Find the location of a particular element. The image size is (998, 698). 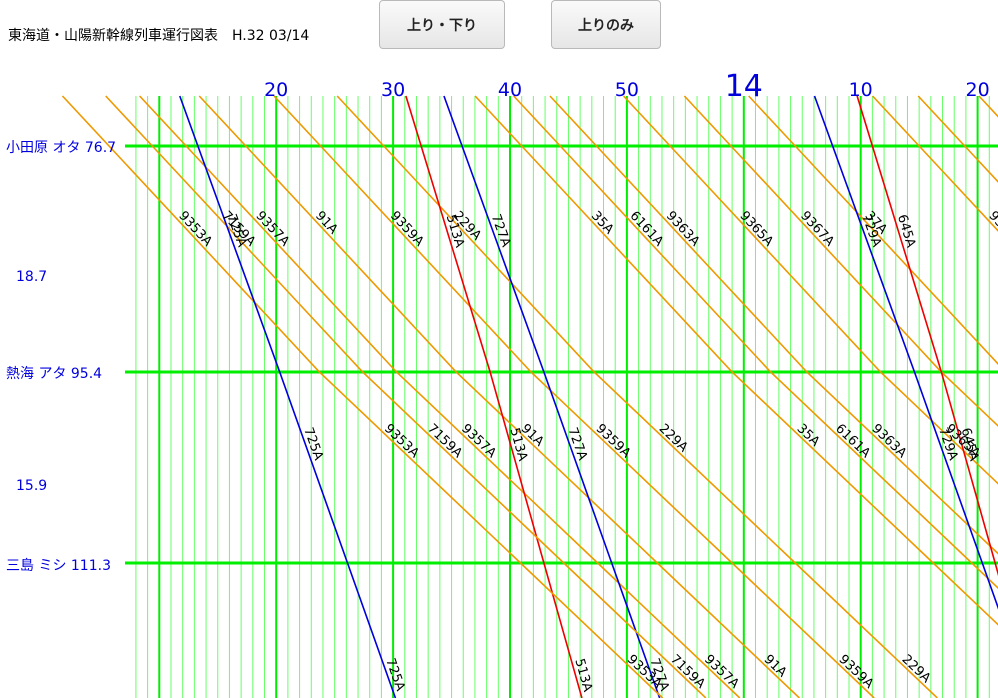

time-axis-label: 40 is located at coordinates (510, 90).